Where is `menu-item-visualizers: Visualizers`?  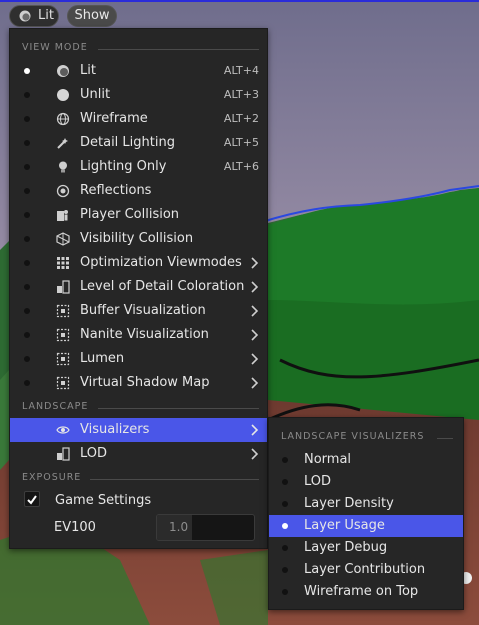
menu-item-visualizers: Visualizers is located at coordinates (138, 430).